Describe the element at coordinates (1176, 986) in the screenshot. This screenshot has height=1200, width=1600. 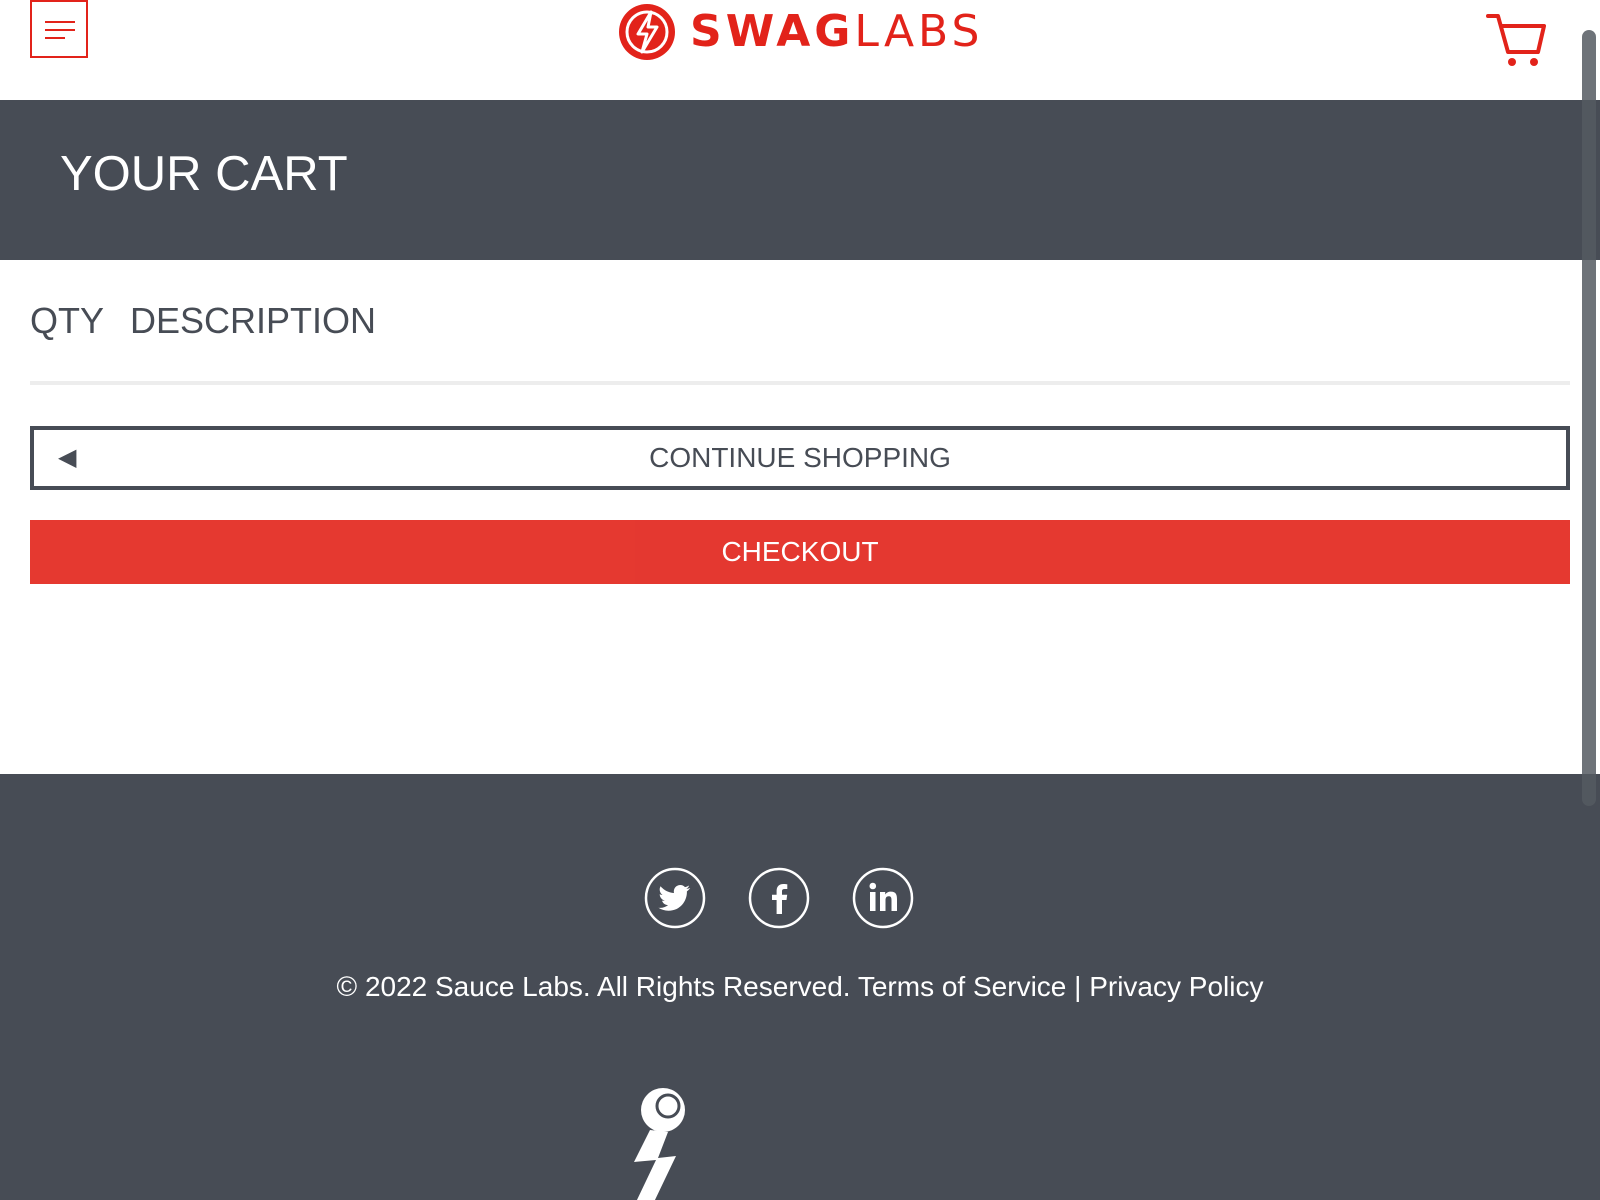
I see `privacy-policy-link: Privacy Policy` at that location.